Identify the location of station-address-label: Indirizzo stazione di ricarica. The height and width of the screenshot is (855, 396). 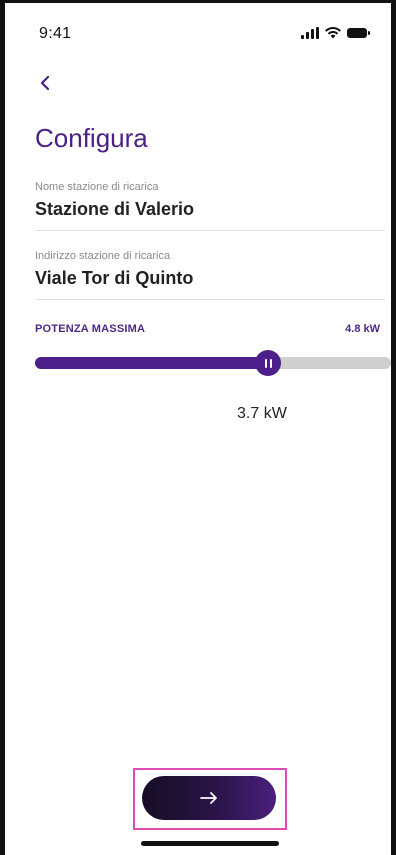
(103, 256).